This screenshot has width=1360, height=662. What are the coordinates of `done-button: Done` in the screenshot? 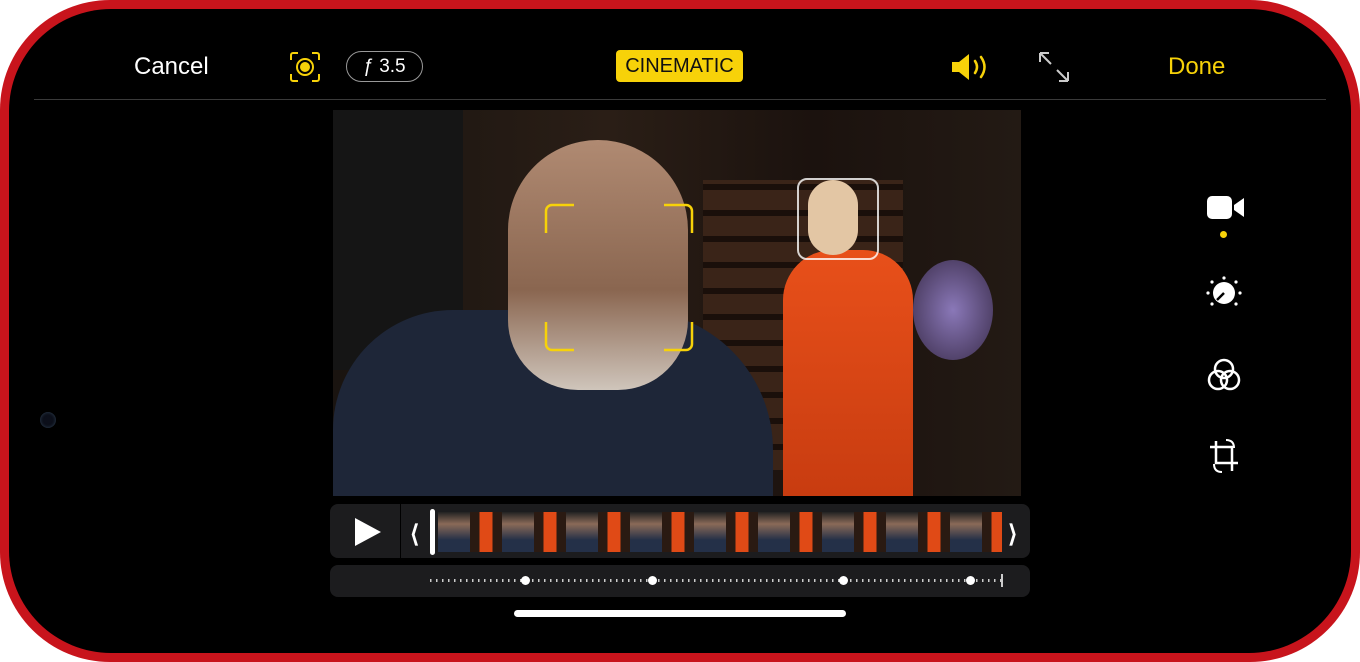 It's located at (1196, 67).